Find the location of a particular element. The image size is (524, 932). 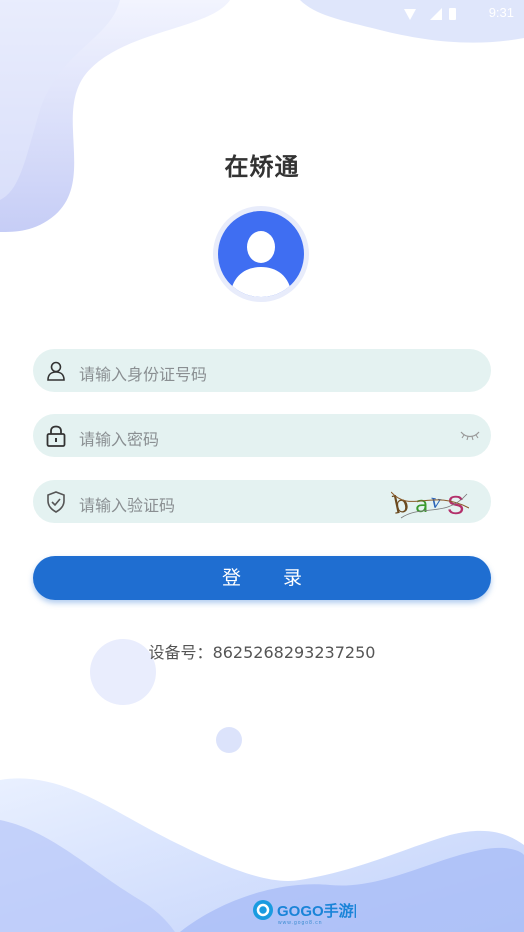

captcha-image: b a v S is located at coordinates (430, 502).